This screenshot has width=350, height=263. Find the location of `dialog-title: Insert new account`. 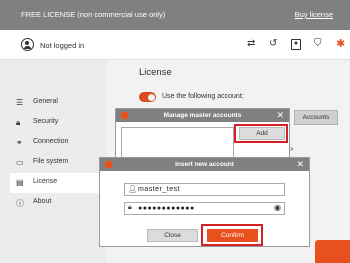

dialog-title: Insert new account is located at coordinates (204, 164).